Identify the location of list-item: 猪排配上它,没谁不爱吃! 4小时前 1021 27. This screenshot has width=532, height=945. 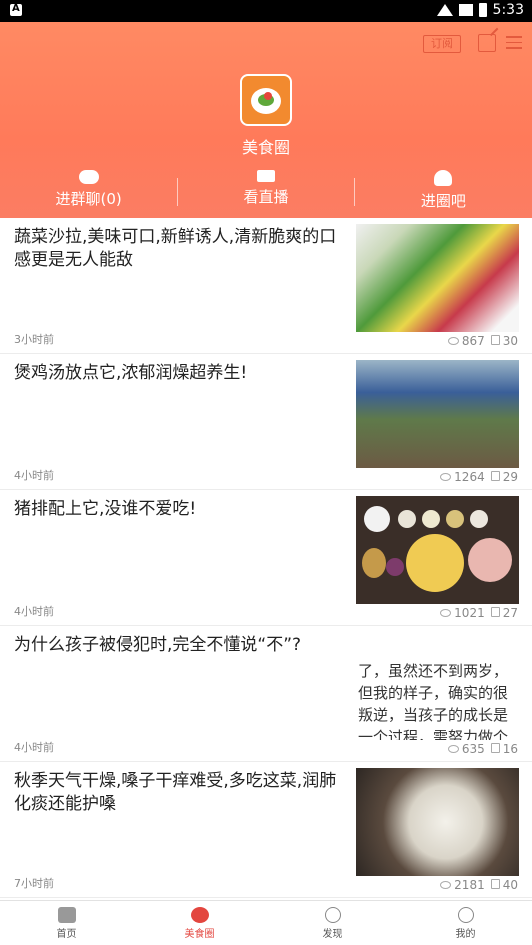
(266, 558).